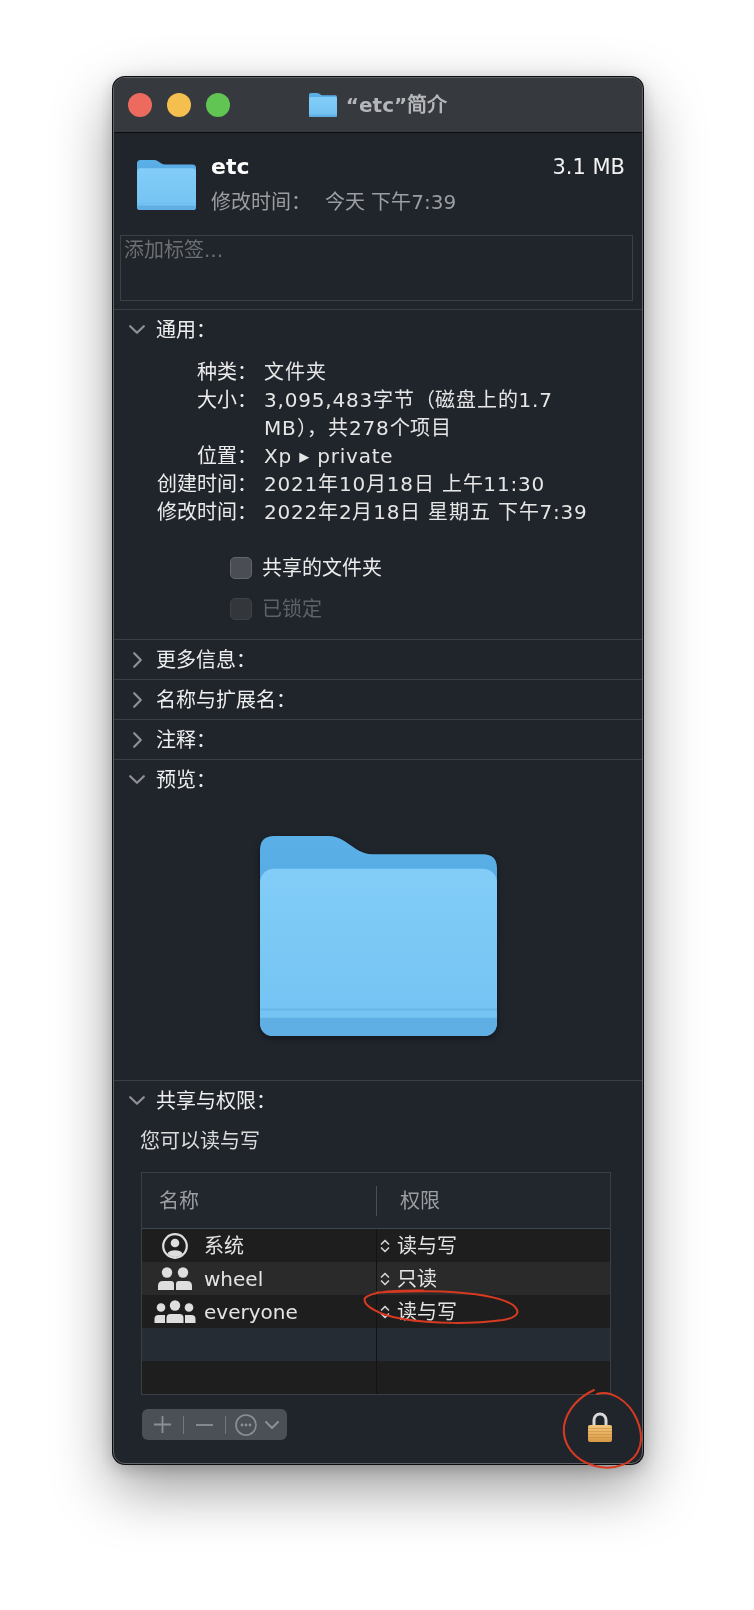  I want to click on field-value: 2021年10月18日 上午11:30, so click(404, 484).